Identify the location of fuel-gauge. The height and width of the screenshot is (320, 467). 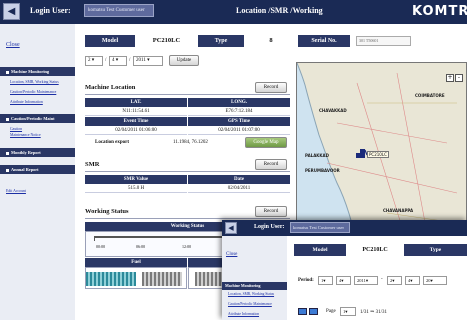
(136, 278).